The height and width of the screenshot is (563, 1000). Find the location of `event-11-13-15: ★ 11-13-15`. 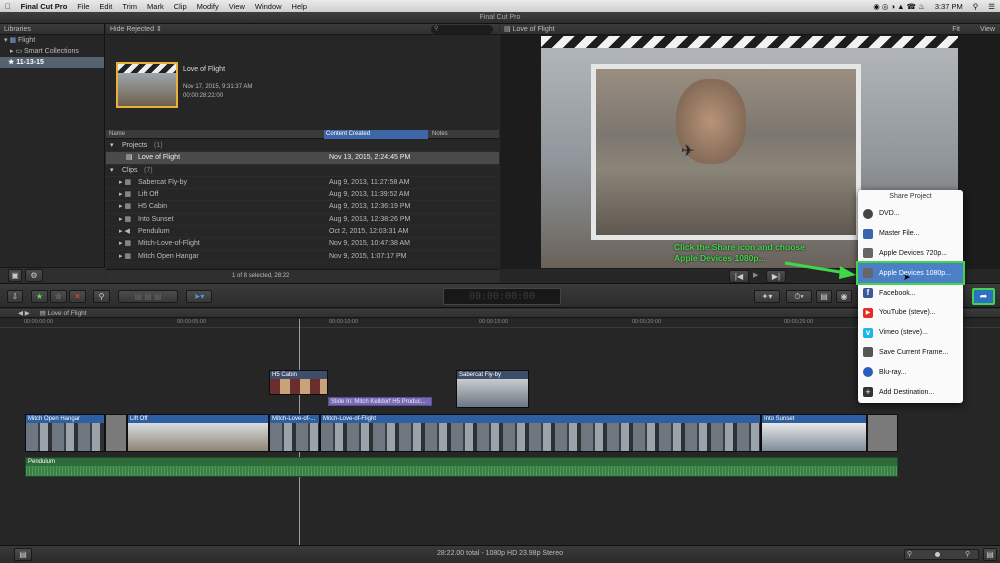

event-11-13-15: ★ 11-13-15 is located at coordinates (52, 62).